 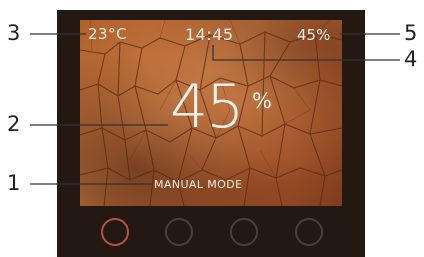 I want to click on callout-number-3: 3, so click(x=14, y=33).